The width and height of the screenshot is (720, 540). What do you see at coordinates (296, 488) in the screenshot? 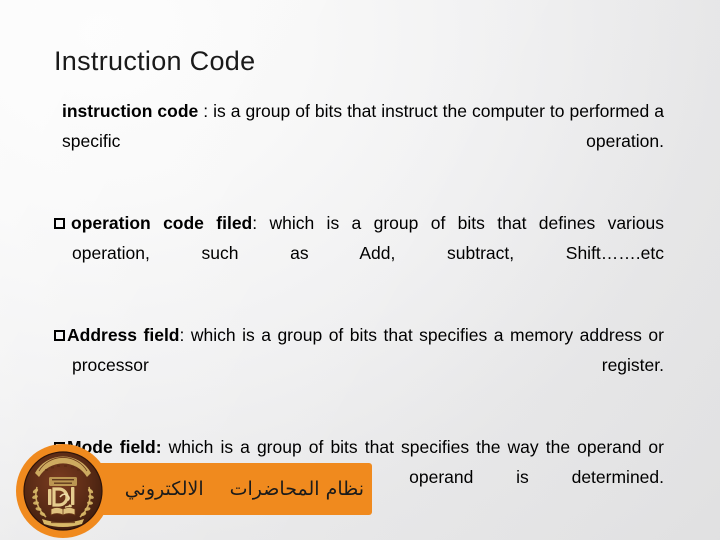
I see `footer-text-main: نظام المحاضرات` at bounding box center [296, 488].